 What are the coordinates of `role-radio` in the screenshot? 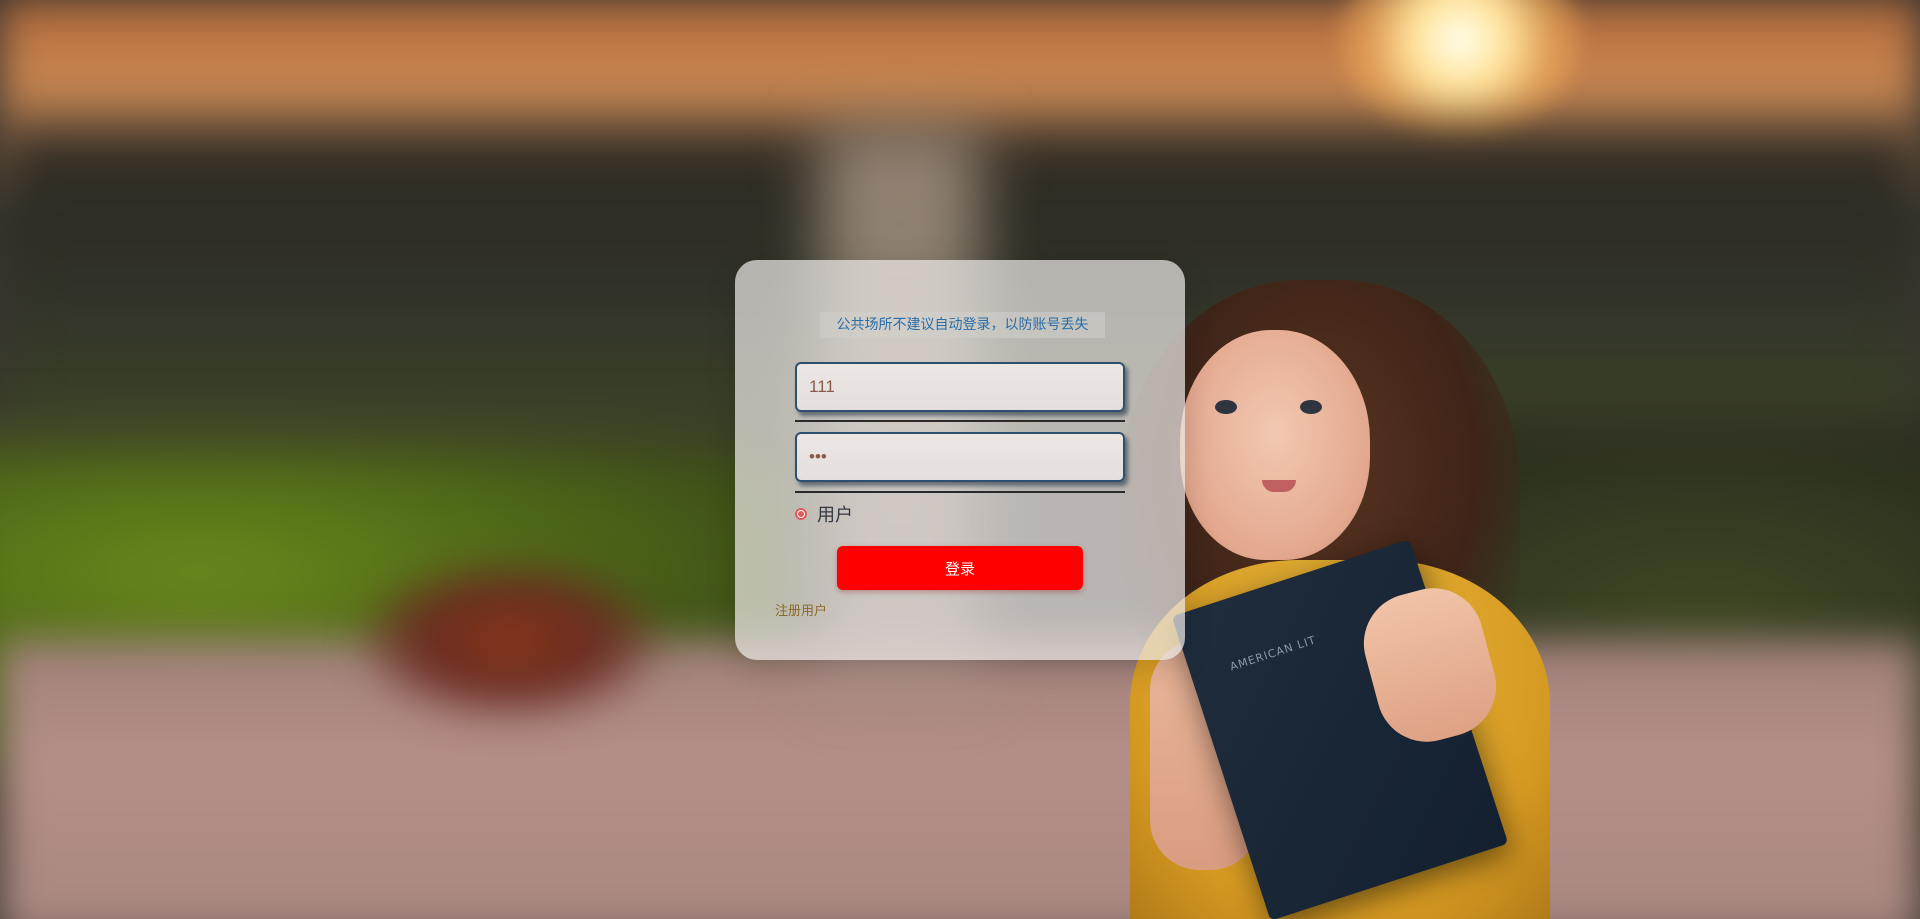 It's located at (801, 514).